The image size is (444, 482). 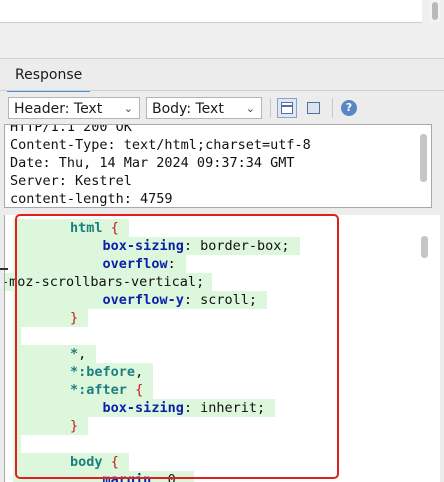 What do you see at coordinates (4, 269) in the screenshot?
I see `line-wrap-marker` at bounding box center [4, 269].